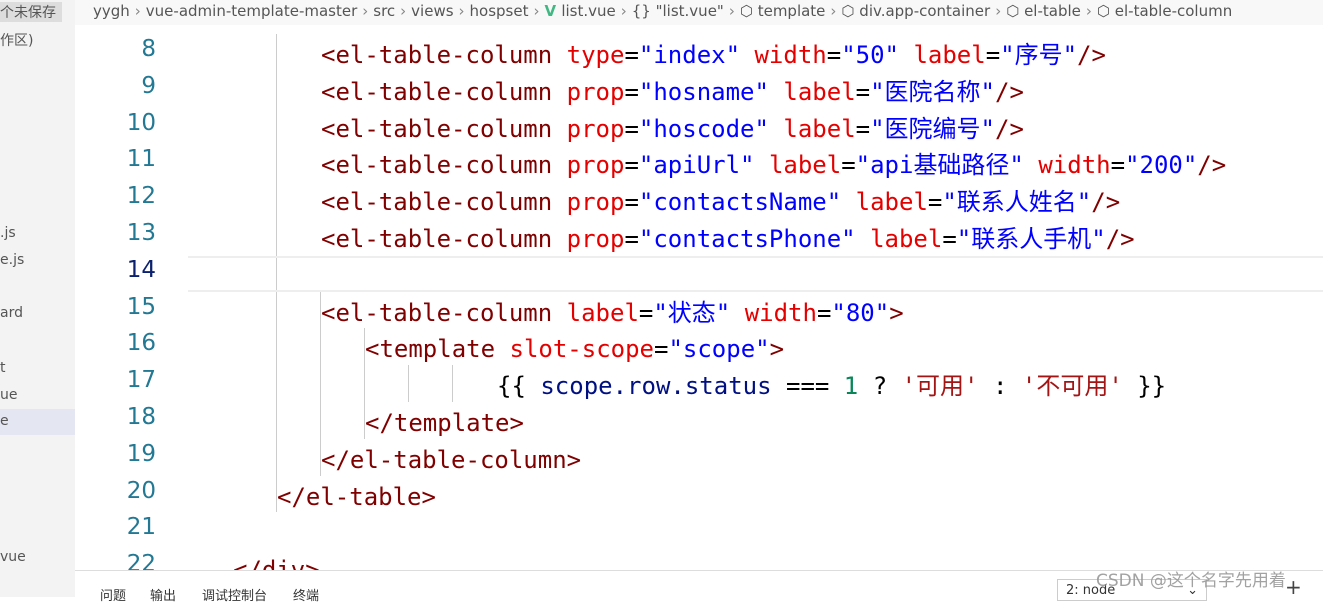 This screenshot has height=604, width=1323. What do you see at coordinates (141, 490) in the screenshot?
I see `line-number: 20` at bounding box center [141, 490].